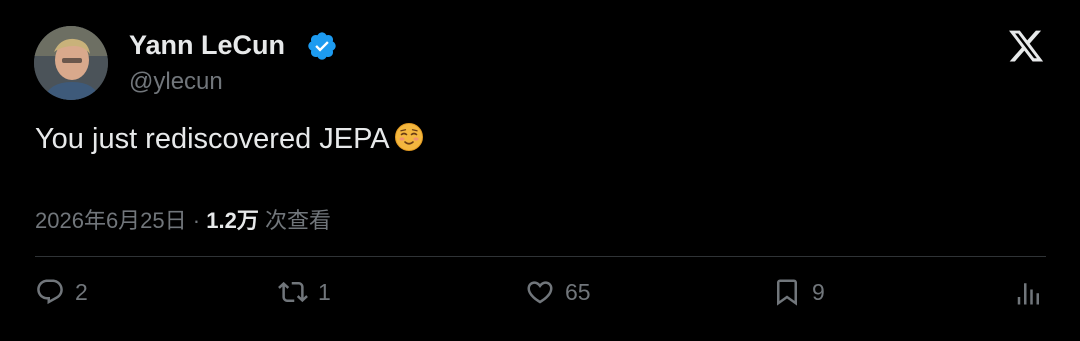  What do you see at coordinates (324, 291) in the screenshot?
I see `retweet-count: 1` at bounding box center [324, 291].